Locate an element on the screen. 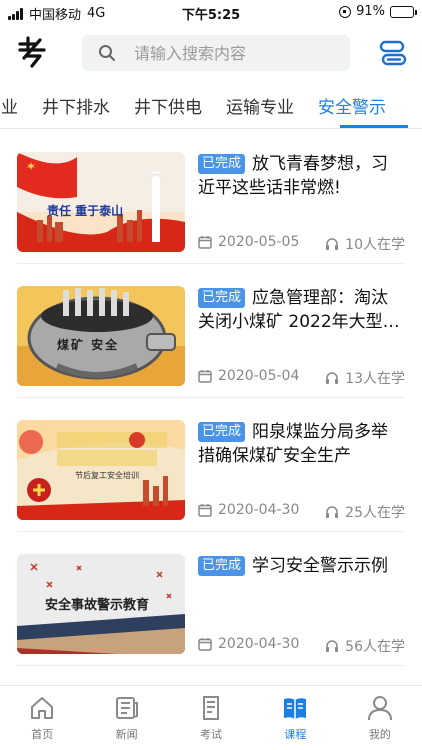 The width and height of the screenshot is (422, 750). learner-text: 56人在学 is located at coordinates (375, 647).